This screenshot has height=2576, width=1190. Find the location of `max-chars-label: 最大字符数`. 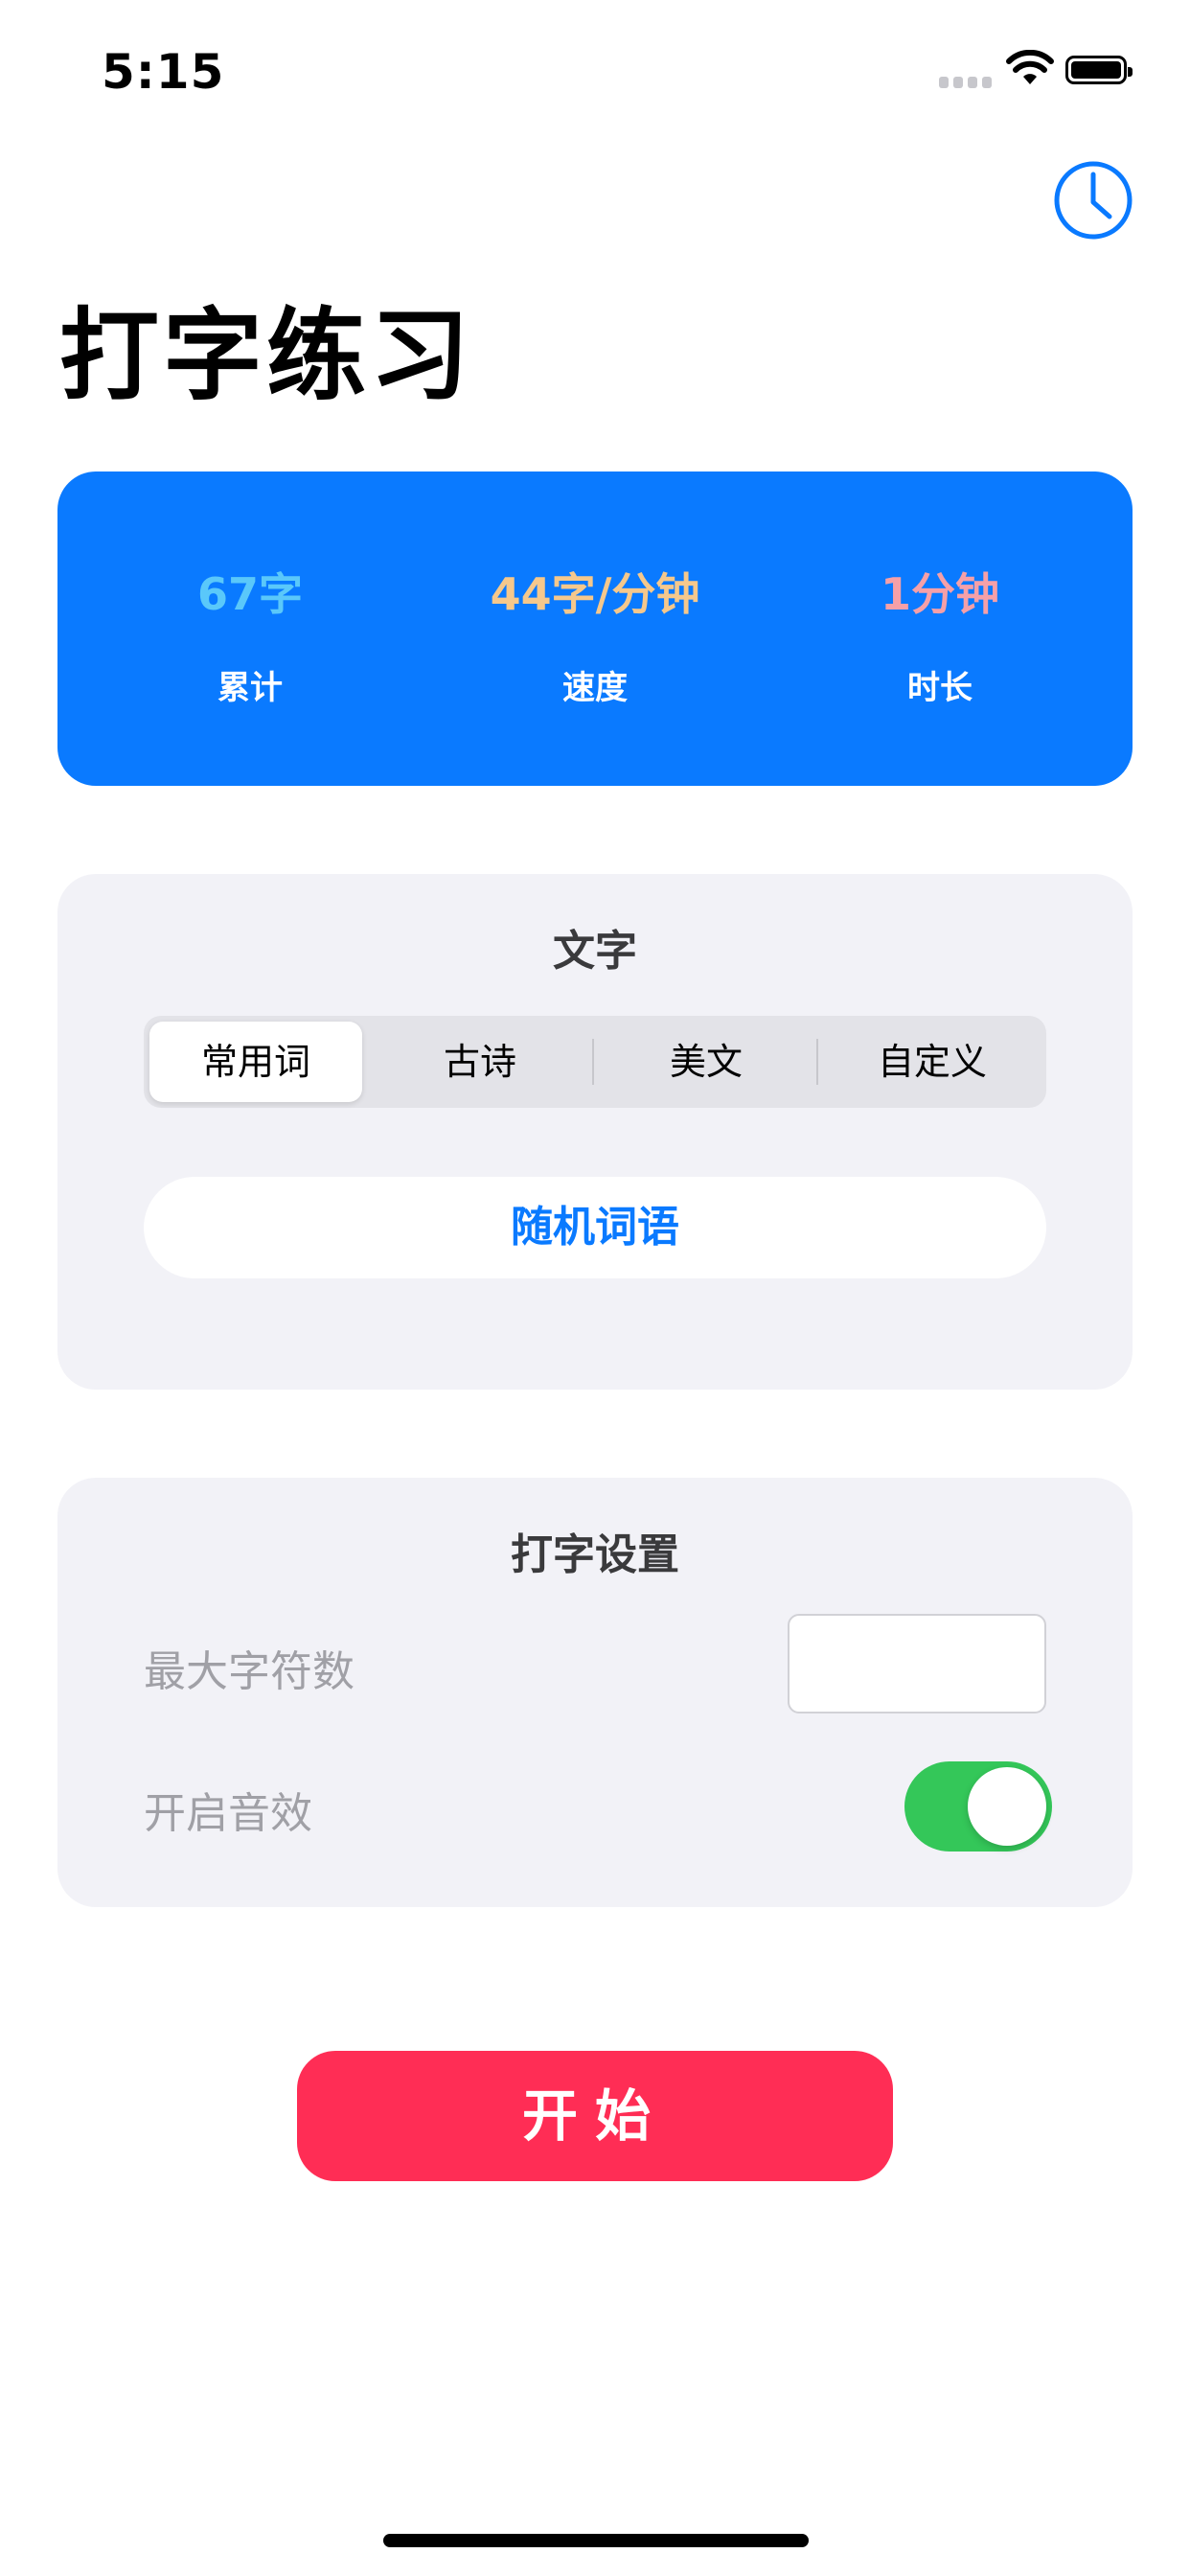

max-chars-label: 最大字符数 is located at coordinates (250, 1671).